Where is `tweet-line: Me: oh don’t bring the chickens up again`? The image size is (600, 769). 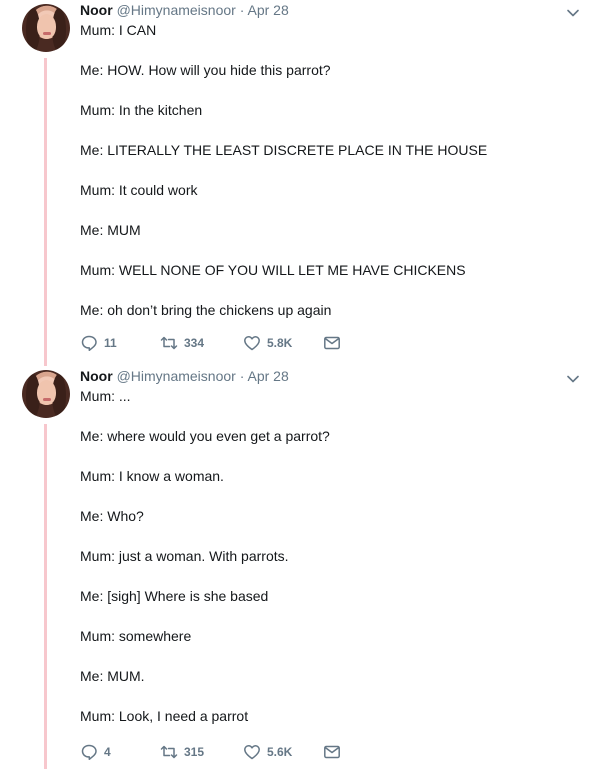
tweet-line: Me: oh don’t bring the chickens up again is located at coordinates (206, 310).